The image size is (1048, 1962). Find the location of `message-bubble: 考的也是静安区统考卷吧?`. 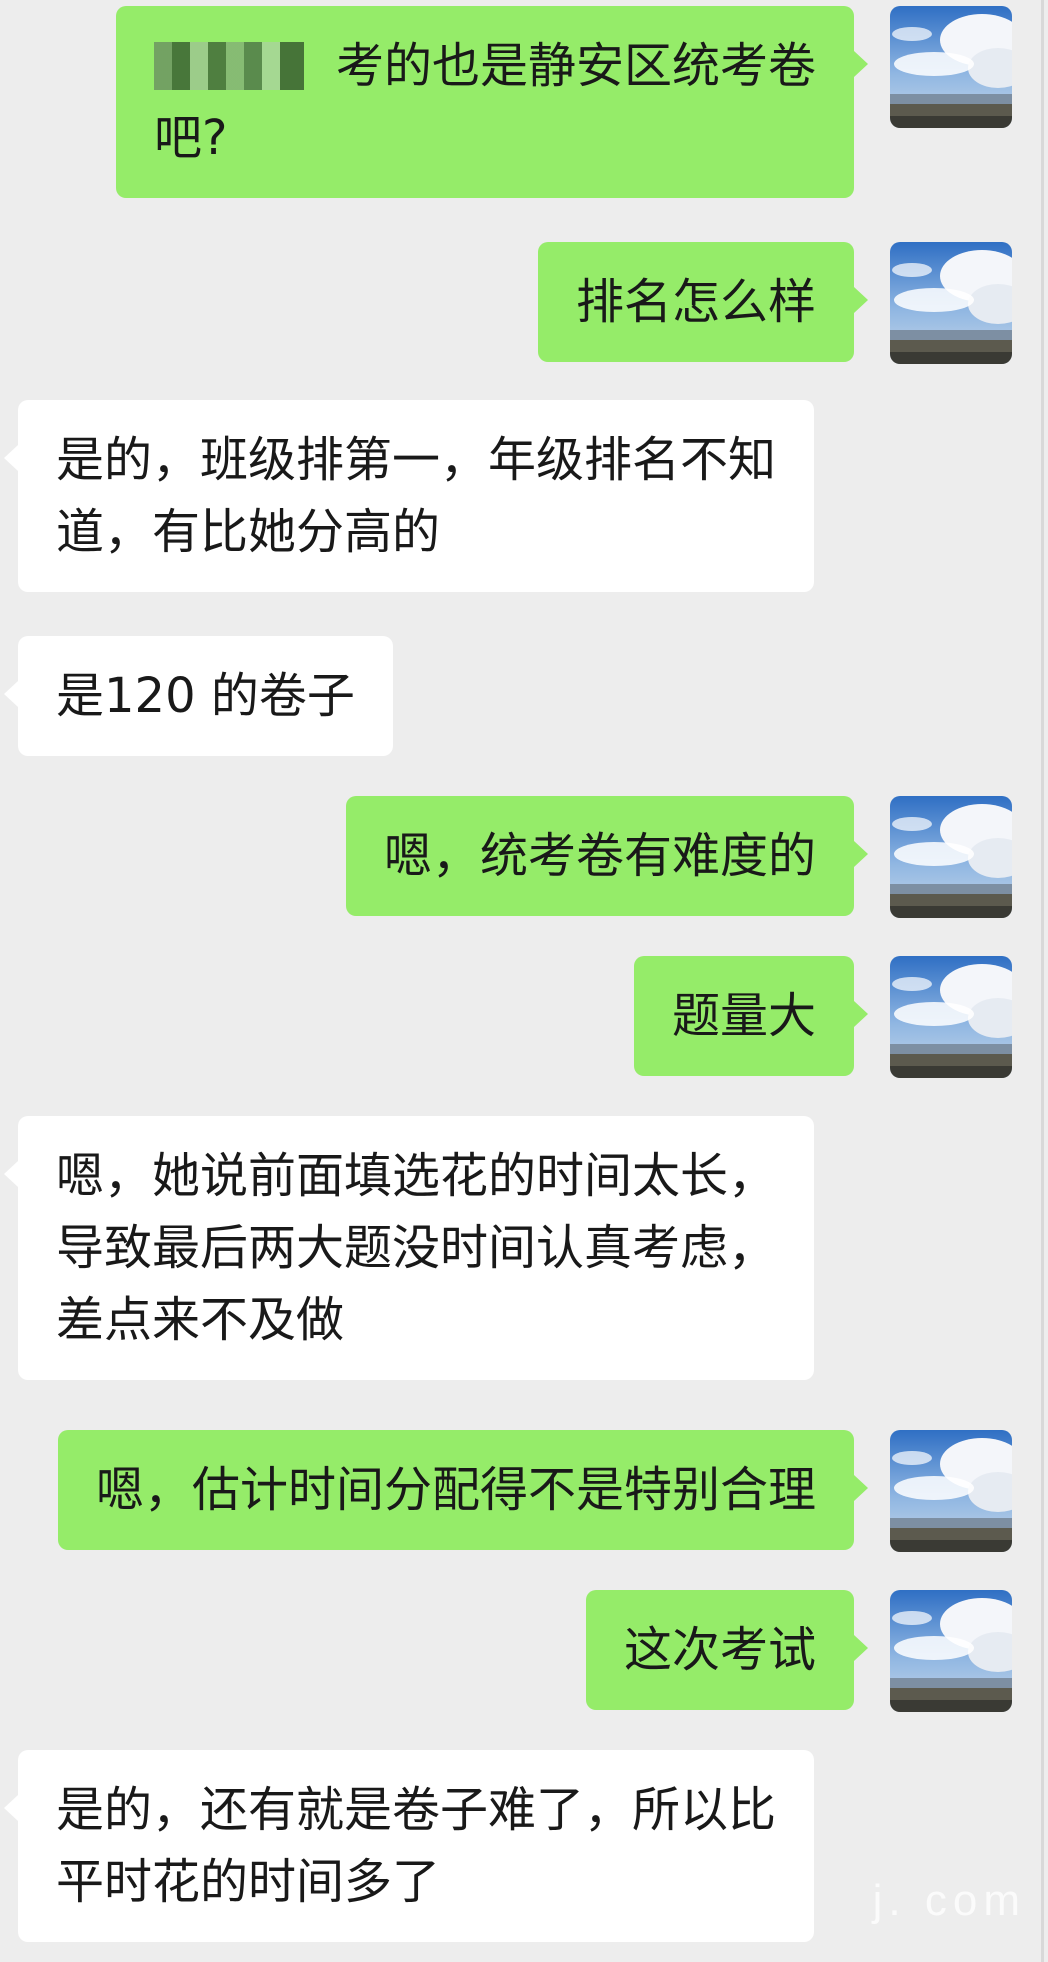

message-bubble: 考的也是静安区统考卷吧? is located at coordinates (492, 102).